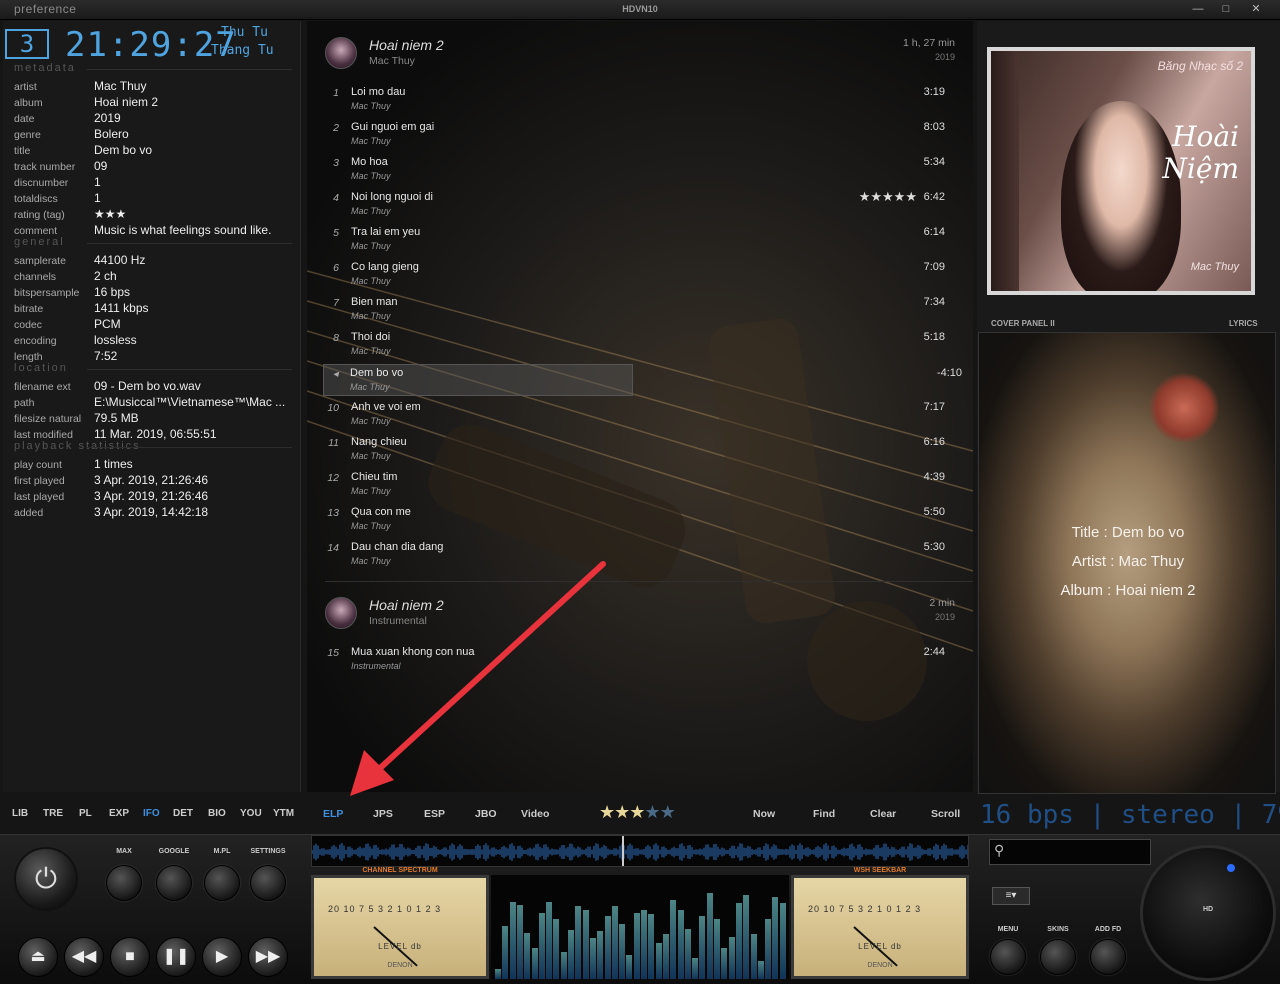  I want to click on info-value: Bolero, so click(111, 134).